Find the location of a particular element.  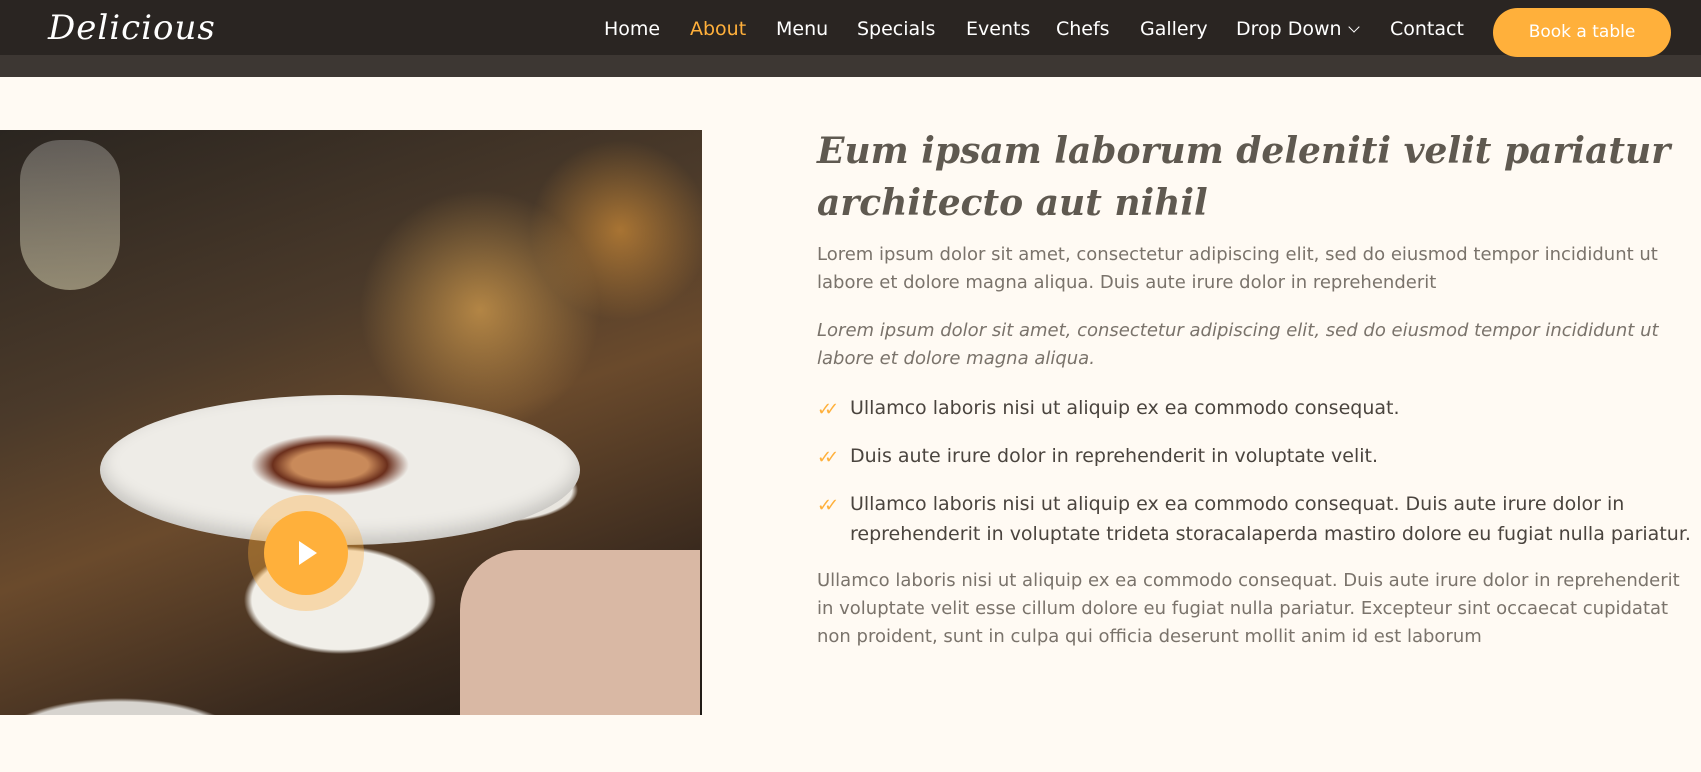

nav-item-specials: Specials is located at coordinates (896, 29).